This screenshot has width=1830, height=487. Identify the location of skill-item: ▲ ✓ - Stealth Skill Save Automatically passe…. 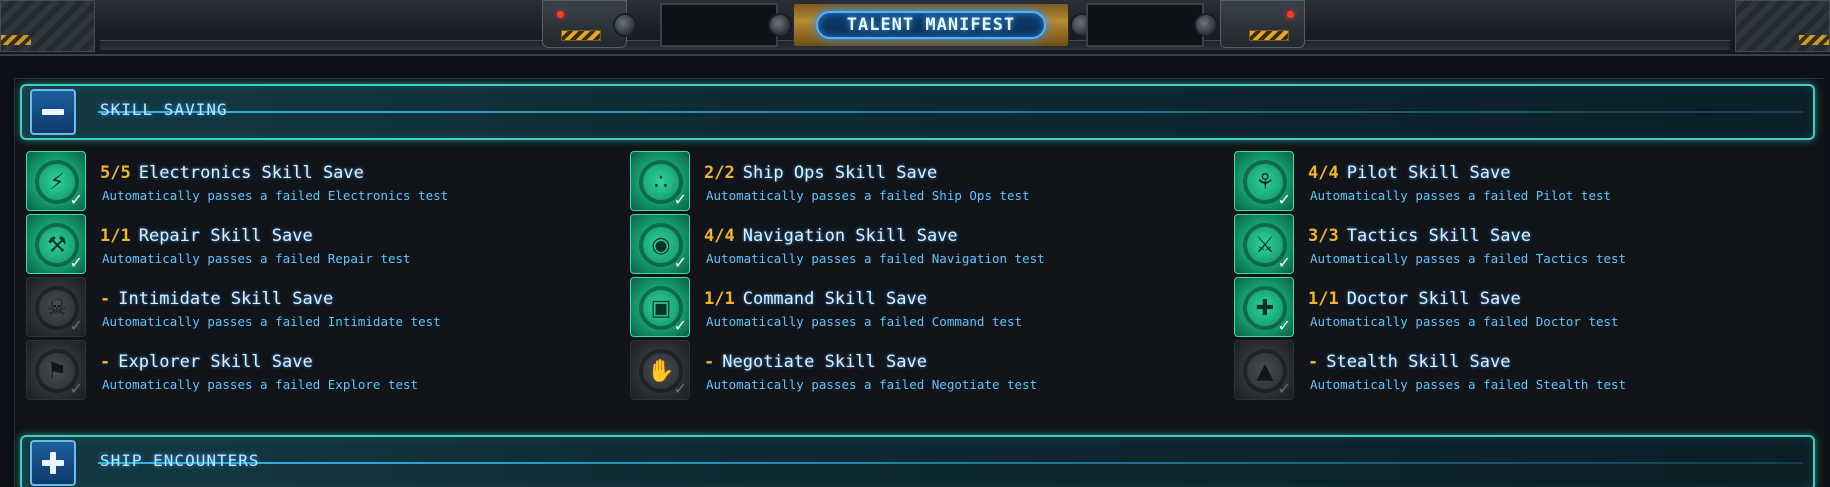
(1514, 370).